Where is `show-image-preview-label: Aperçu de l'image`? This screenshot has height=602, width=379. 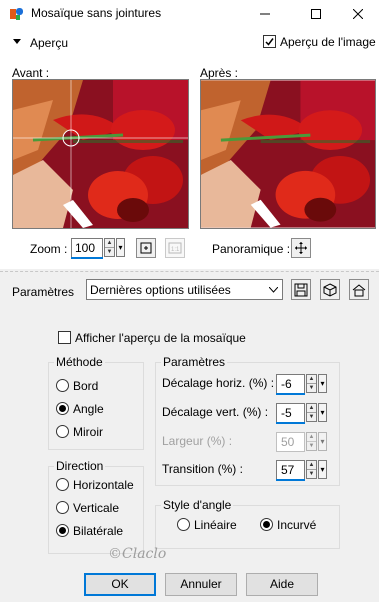
show-image-preview-label: Aperçu de l'image is located at coordinates (328, 42).